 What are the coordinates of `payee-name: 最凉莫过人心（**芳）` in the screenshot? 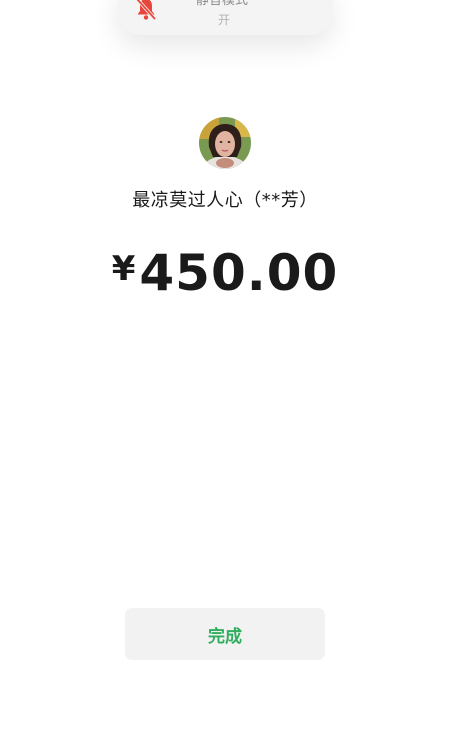 It's located at (225, 200).